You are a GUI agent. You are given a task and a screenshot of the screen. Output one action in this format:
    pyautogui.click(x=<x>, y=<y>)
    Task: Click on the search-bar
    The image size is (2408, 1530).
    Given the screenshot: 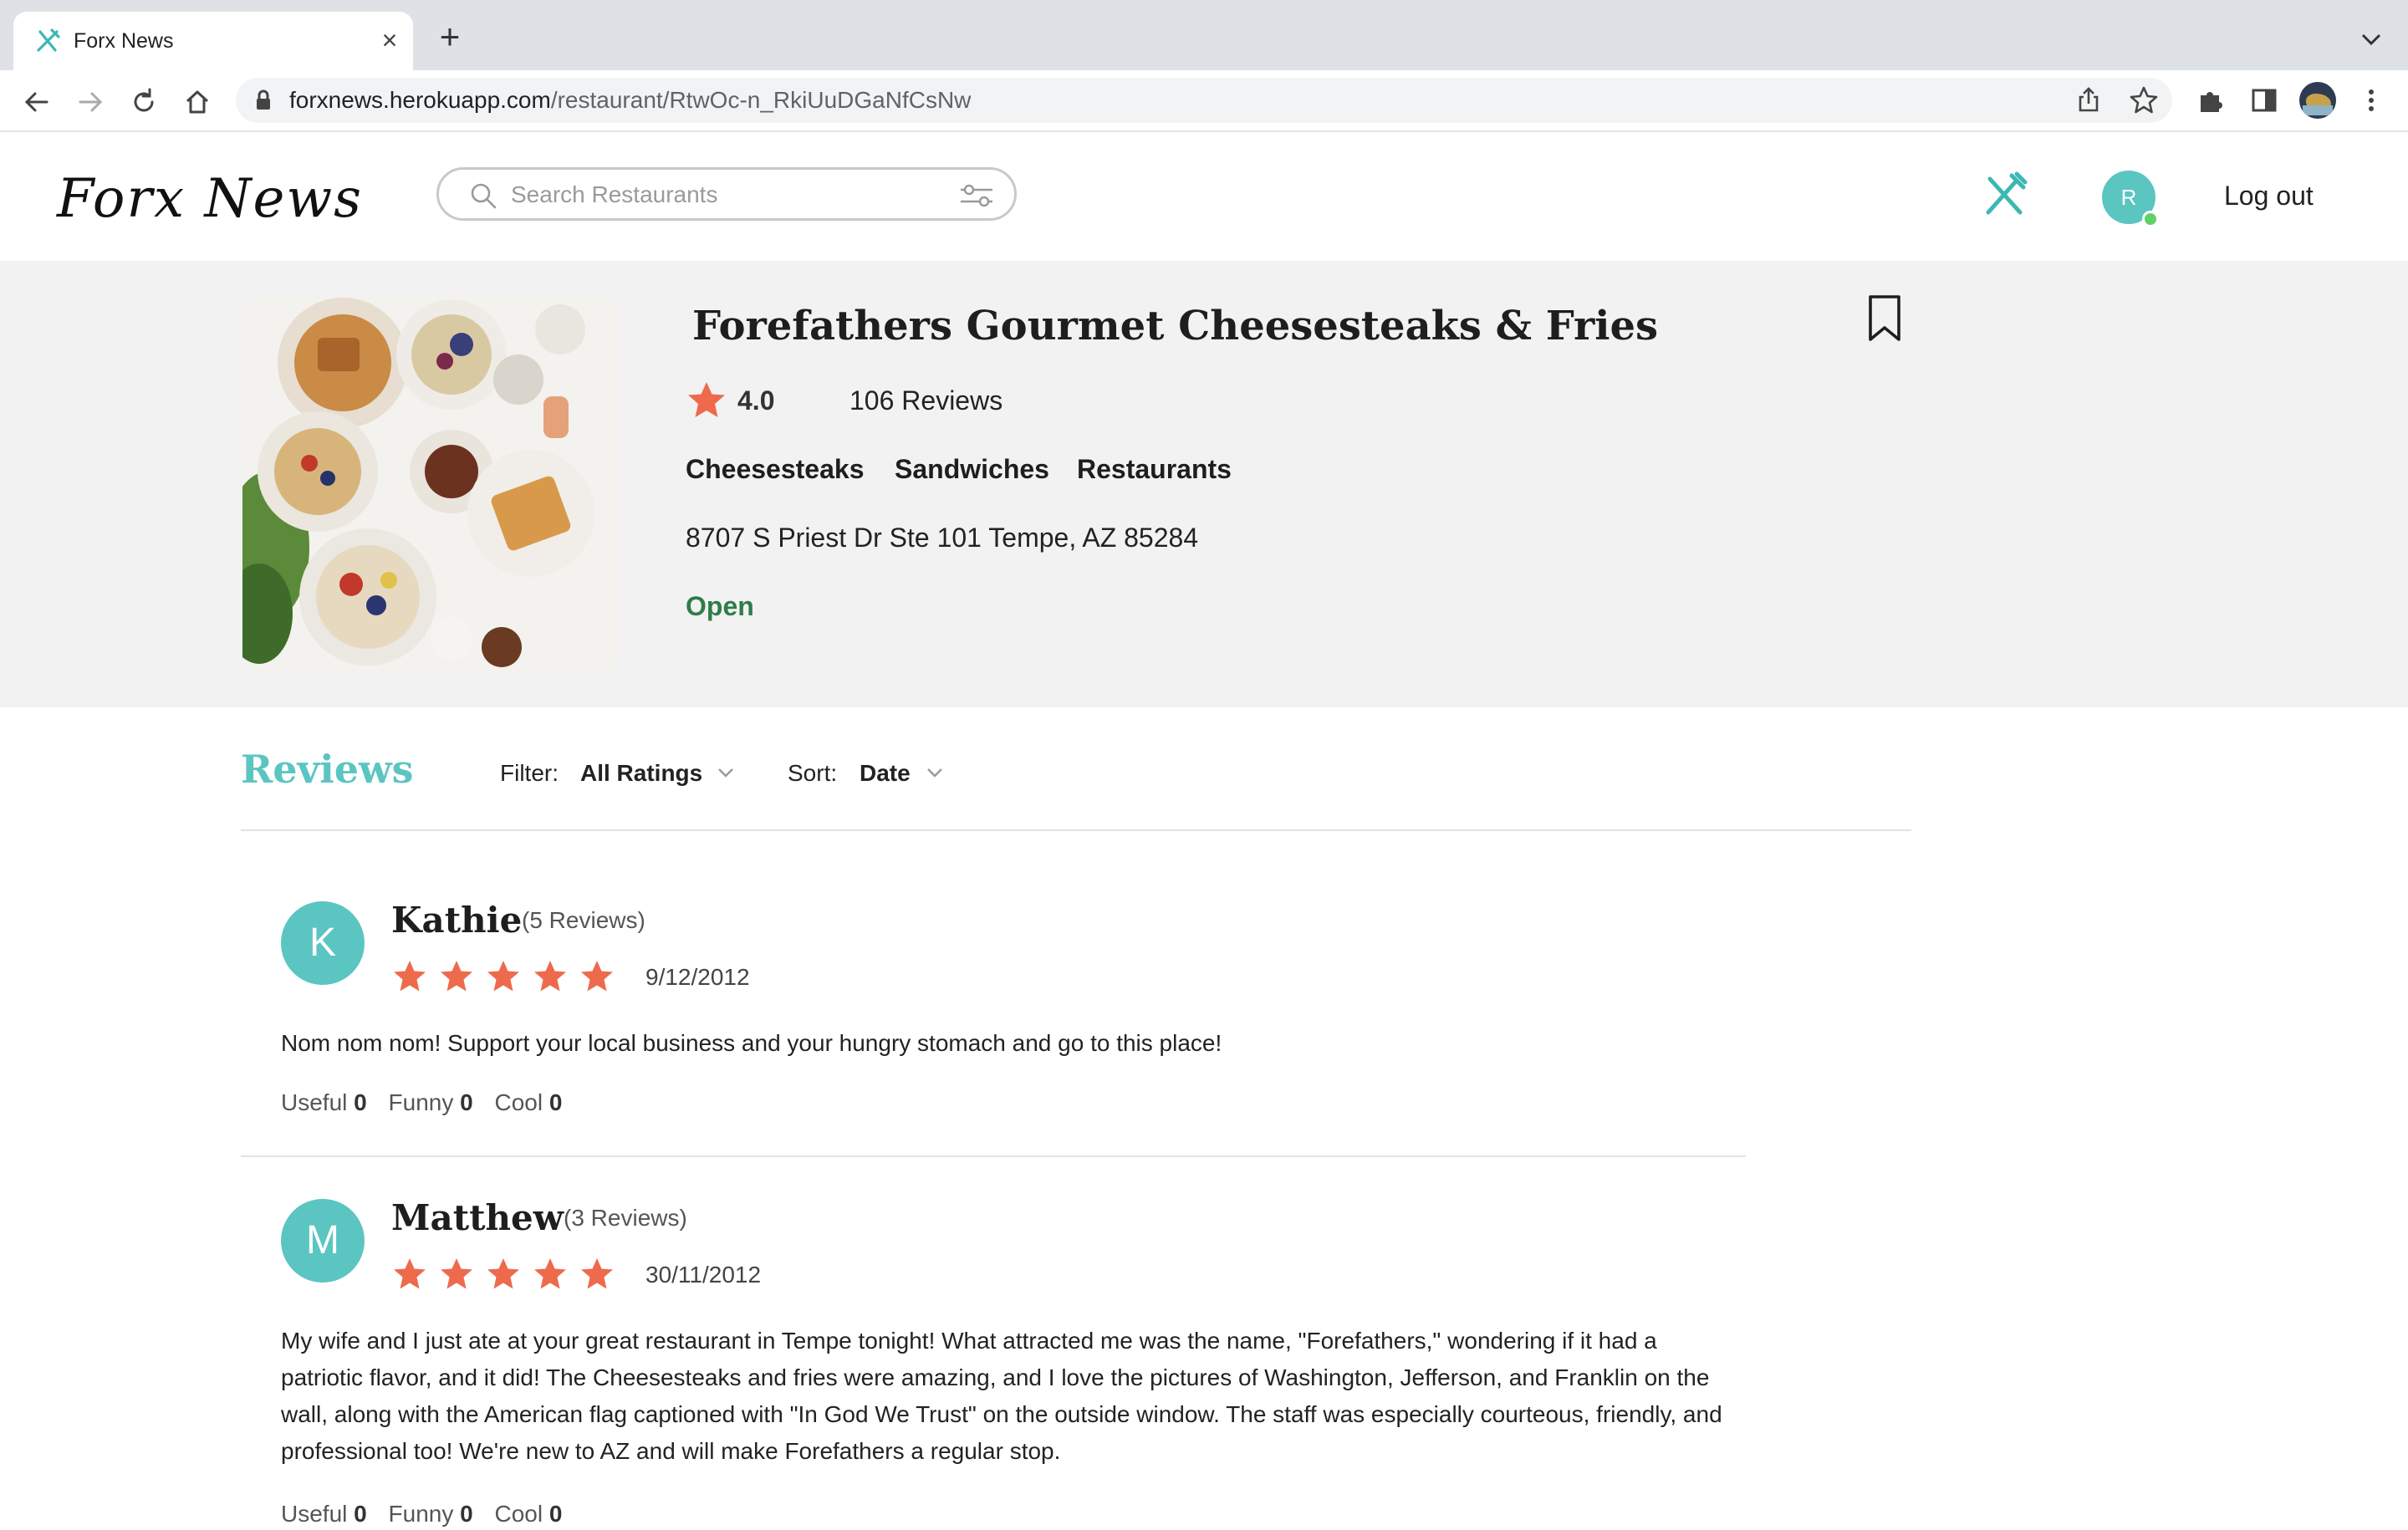 What is the action you would take?
    pyautogui.click(x=726, y=194)
    